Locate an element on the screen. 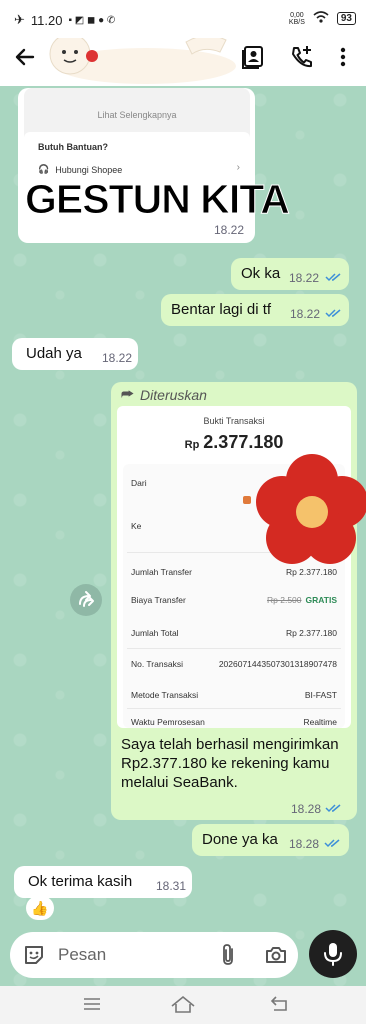 The height and width of the screenshot is (1024, 366). battery-indicator: 93 is located at coordinates (346, 18).